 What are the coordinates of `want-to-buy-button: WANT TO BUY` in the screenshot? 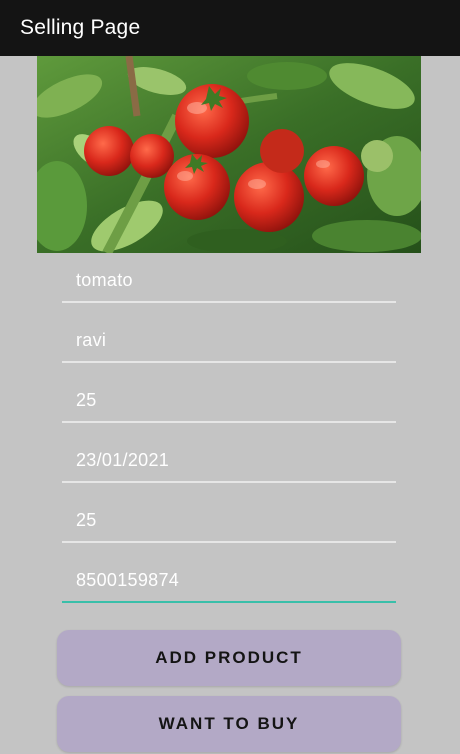 It's located at (229, 724).